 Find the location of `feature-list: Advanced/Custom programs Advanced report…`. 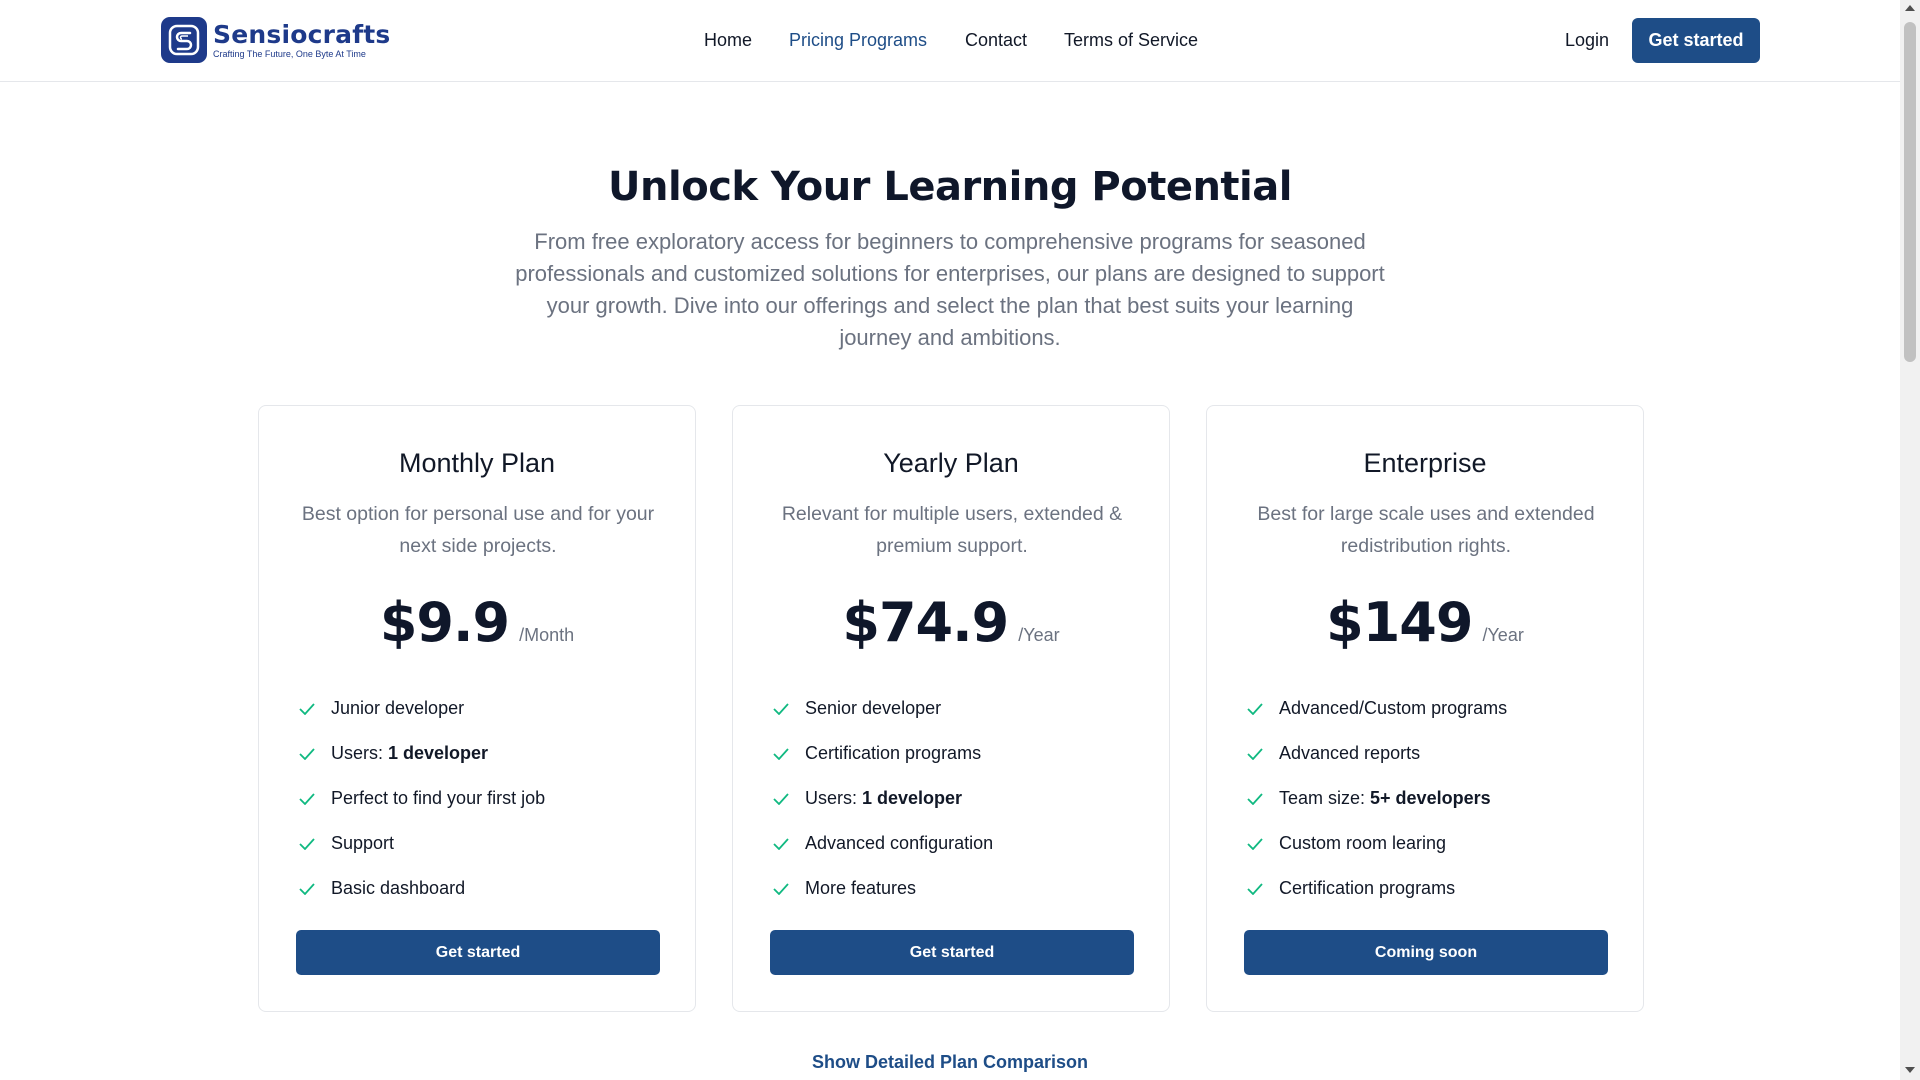

feature-list: Advanced/Custom programs Advanced report… is located at coordinates (1376, 798).